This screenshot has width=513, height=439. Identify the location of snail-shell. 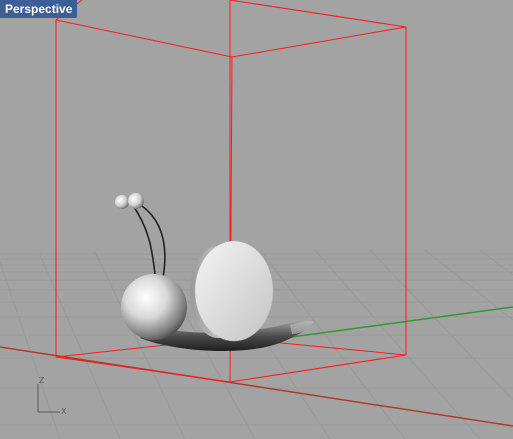
(234, 291).